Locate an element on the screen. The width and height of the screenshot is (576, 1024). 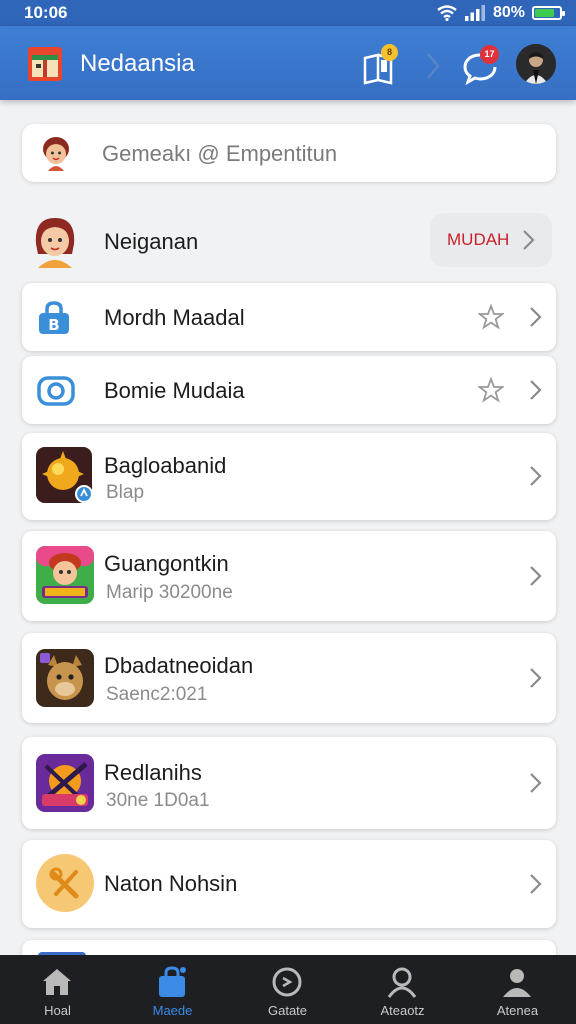
signal-icon is located at coordinates (474, 13).